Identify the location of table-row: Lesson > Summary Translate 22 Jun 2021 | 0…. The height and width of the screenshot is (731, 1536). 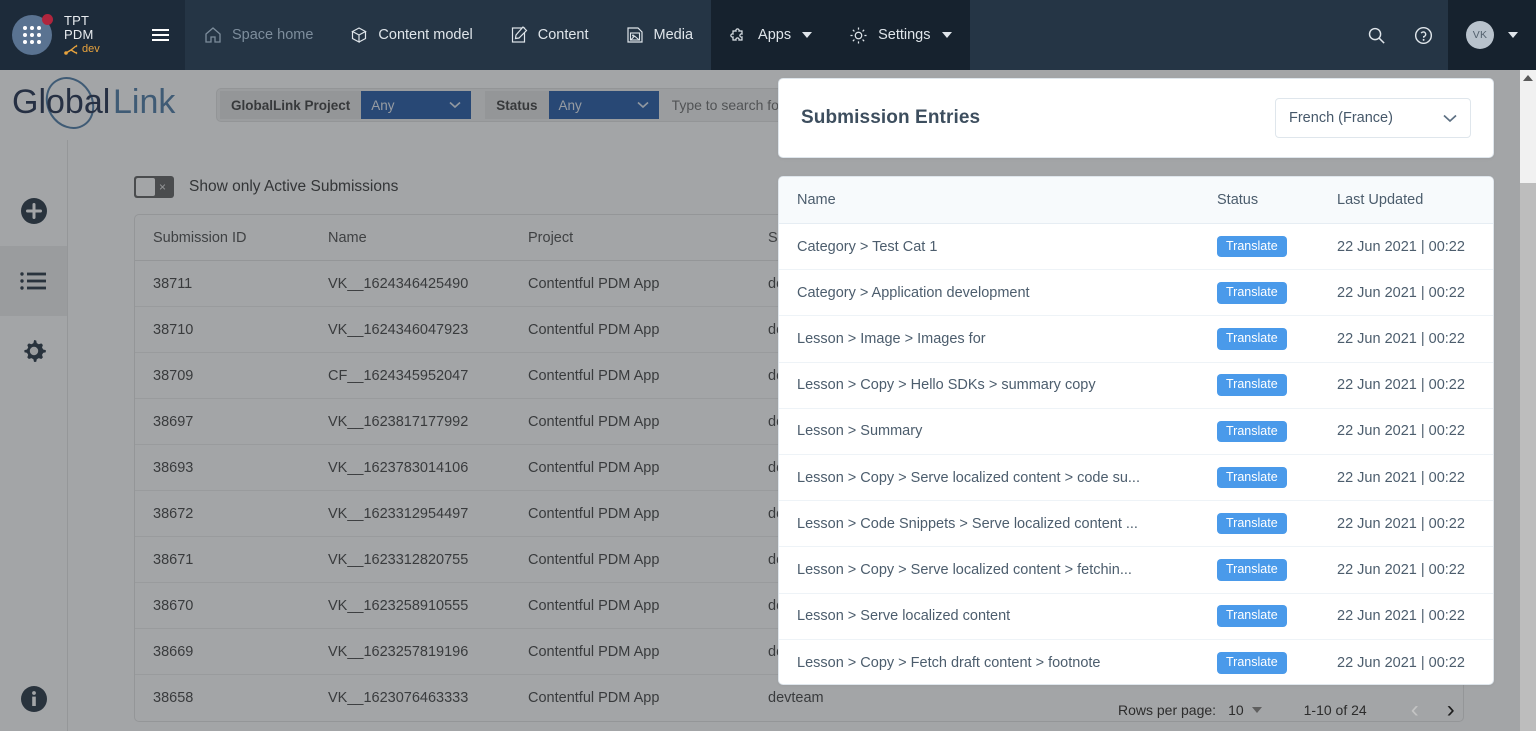
(1136, 432).